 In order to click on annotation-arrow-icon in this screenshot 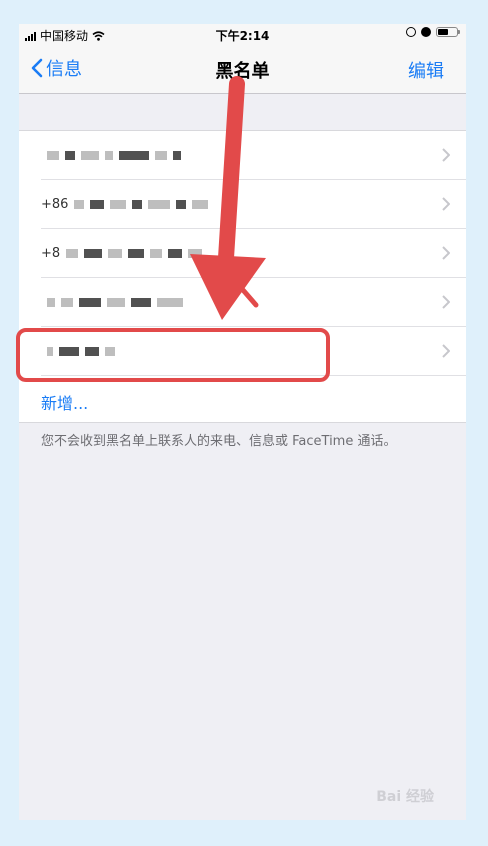, I will do `click(228, 198)`.